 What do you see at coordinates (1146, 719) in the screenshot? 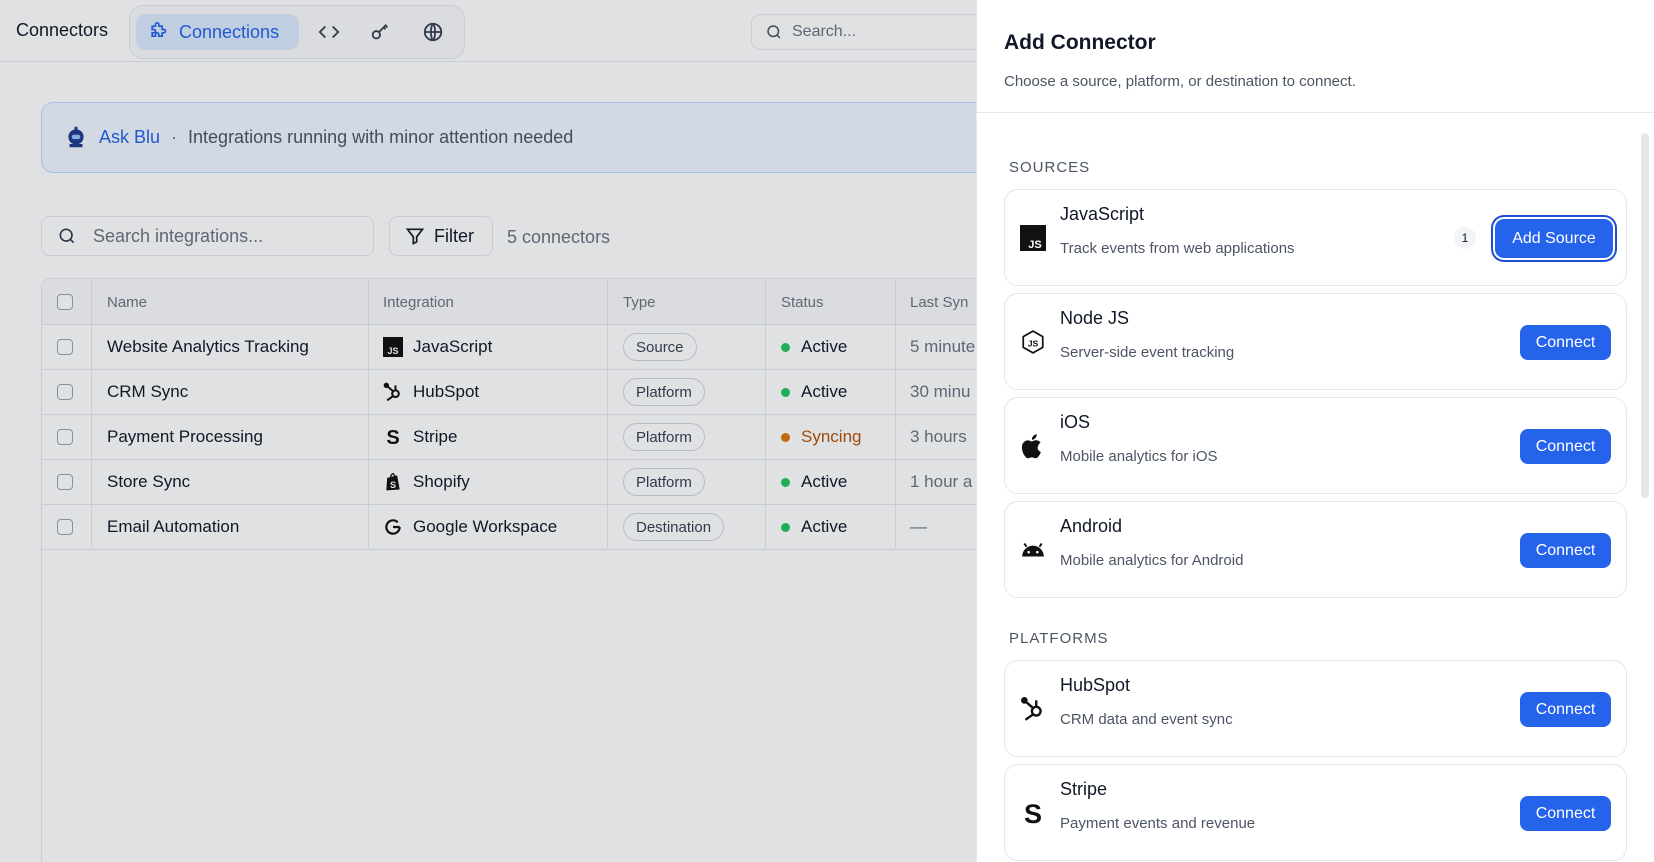
I see `connector-description: CRM data and event sync` at bounding box center [1146, 719].